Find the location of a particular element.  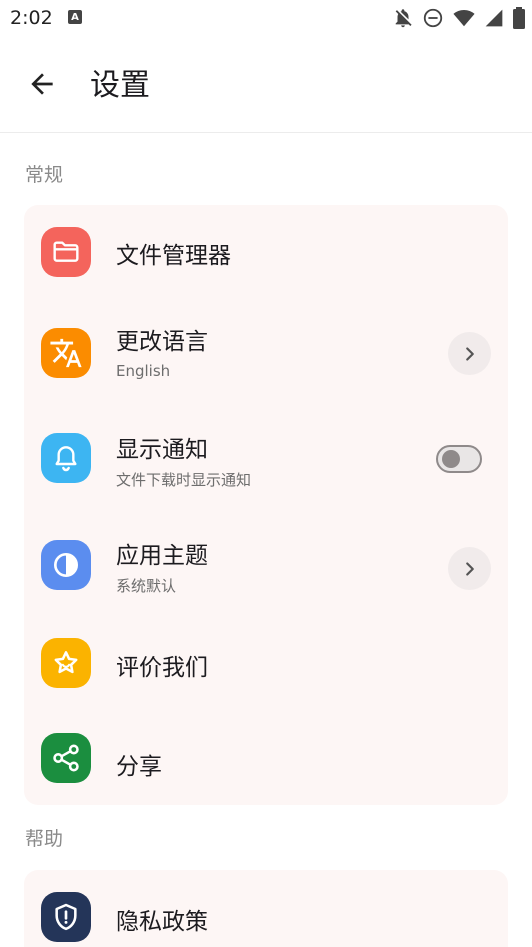

setting-file-manager: 文件管理器 is located at coordinates (266, 252).